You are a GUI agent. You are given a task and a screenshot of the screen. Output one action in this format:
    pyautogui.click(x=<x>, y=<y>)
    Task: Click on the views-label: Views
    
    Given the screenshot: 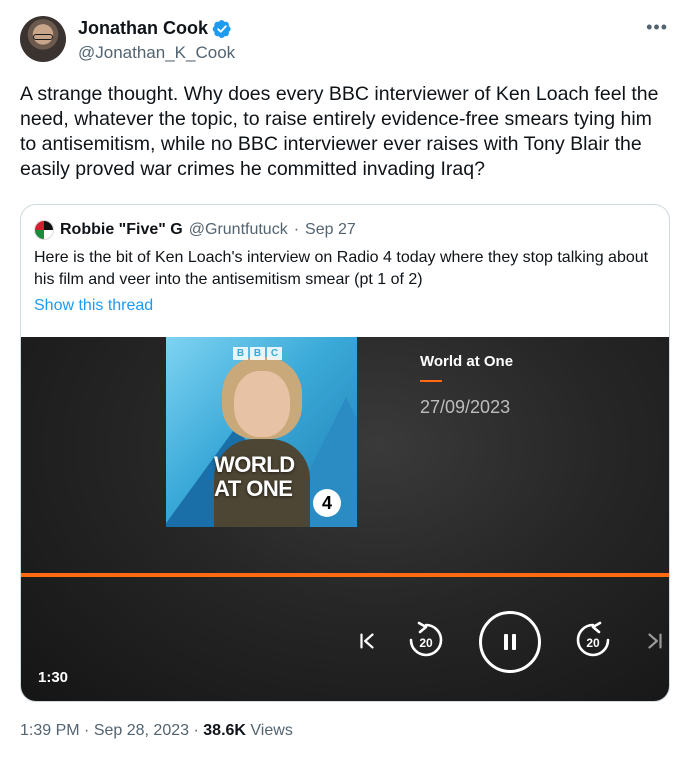 What is the action you would take?
    pyautogui.click(x=271, y=730)
    